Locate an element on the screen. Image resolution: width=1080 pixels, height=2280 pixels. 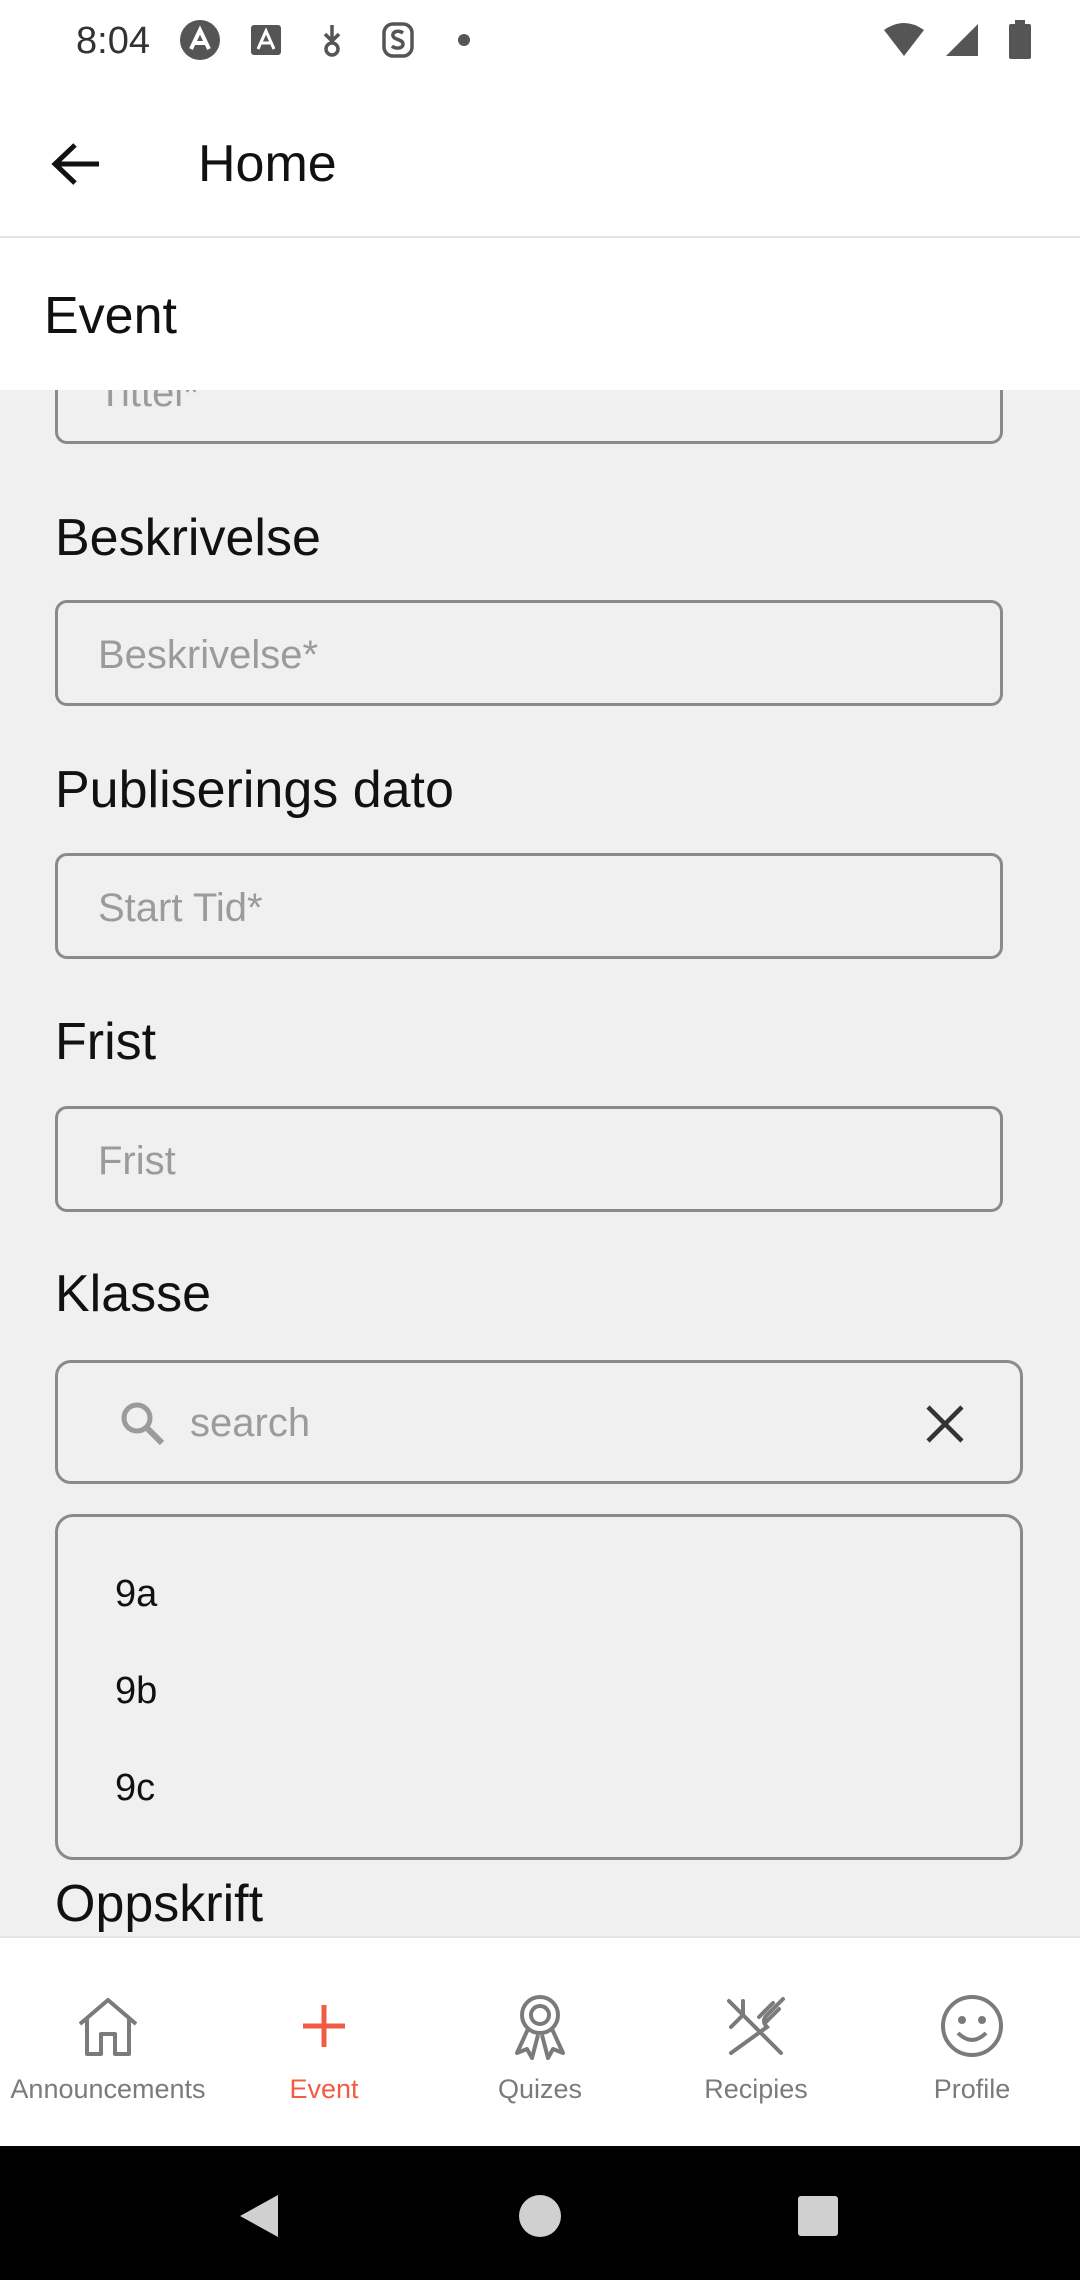
award-icon is located at coordinates (540, 2026).